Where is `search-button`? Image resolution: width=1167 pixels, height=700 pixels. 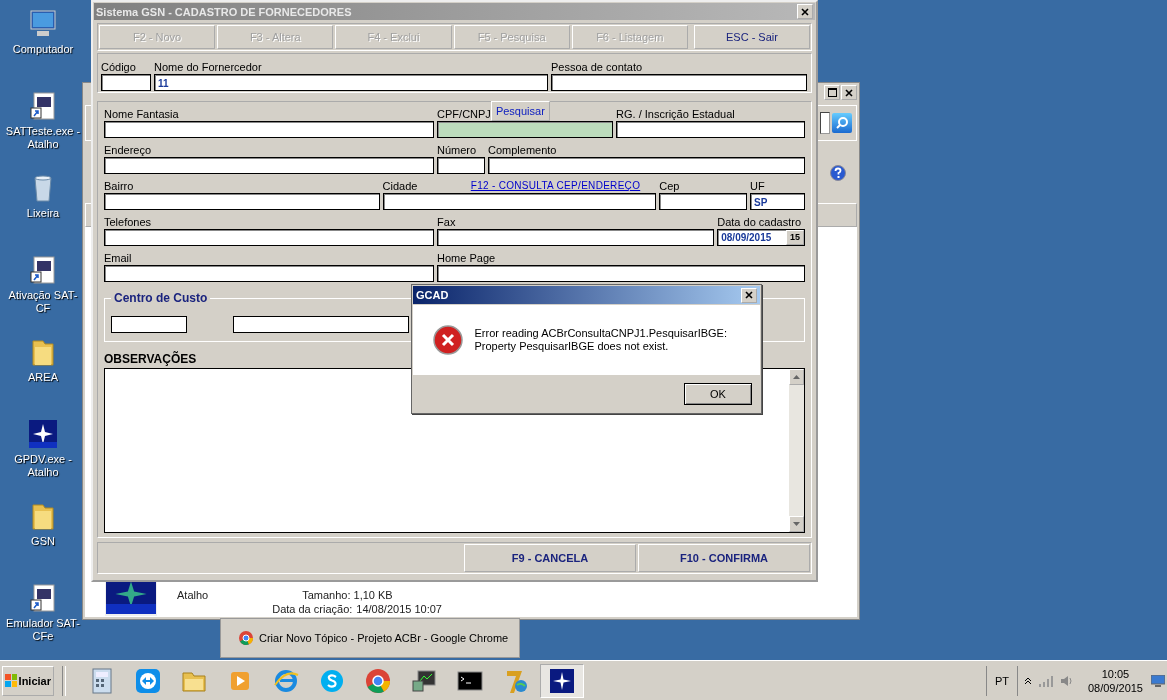
search-button is located at coordinates (842, 123).